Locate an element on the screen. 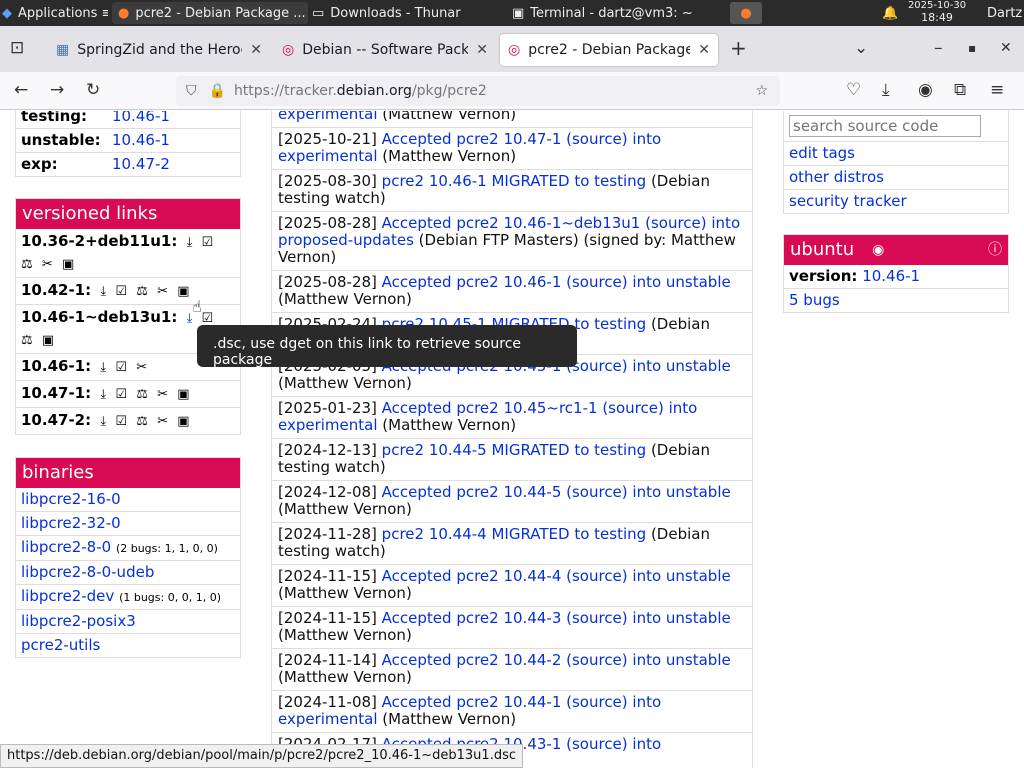  version-row-exp: exp: 10.47-2 is located at coordinates (95, 164).